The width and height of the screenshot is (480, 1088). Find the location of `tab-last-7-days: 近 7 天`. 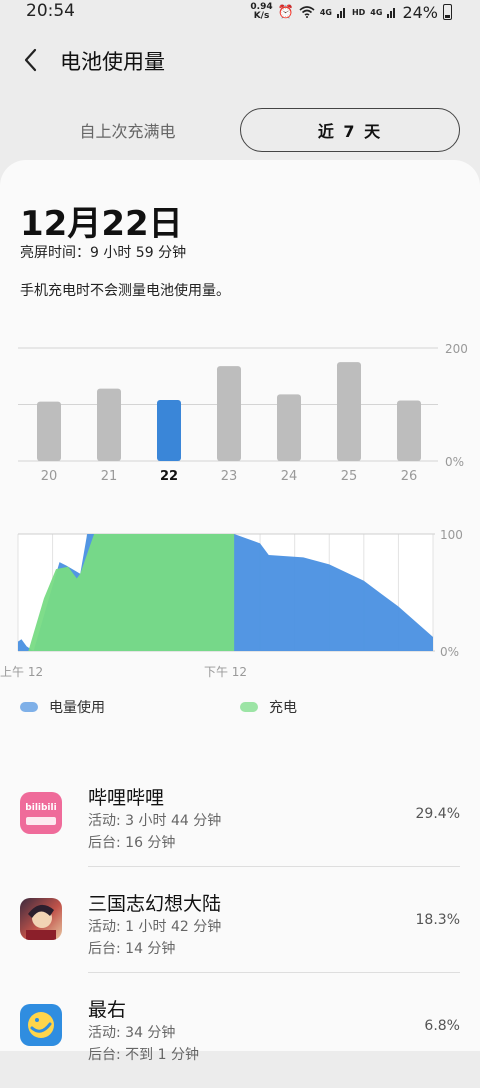

tab-last-7-days: 近 7 天 is located at coordinates (350, 130).